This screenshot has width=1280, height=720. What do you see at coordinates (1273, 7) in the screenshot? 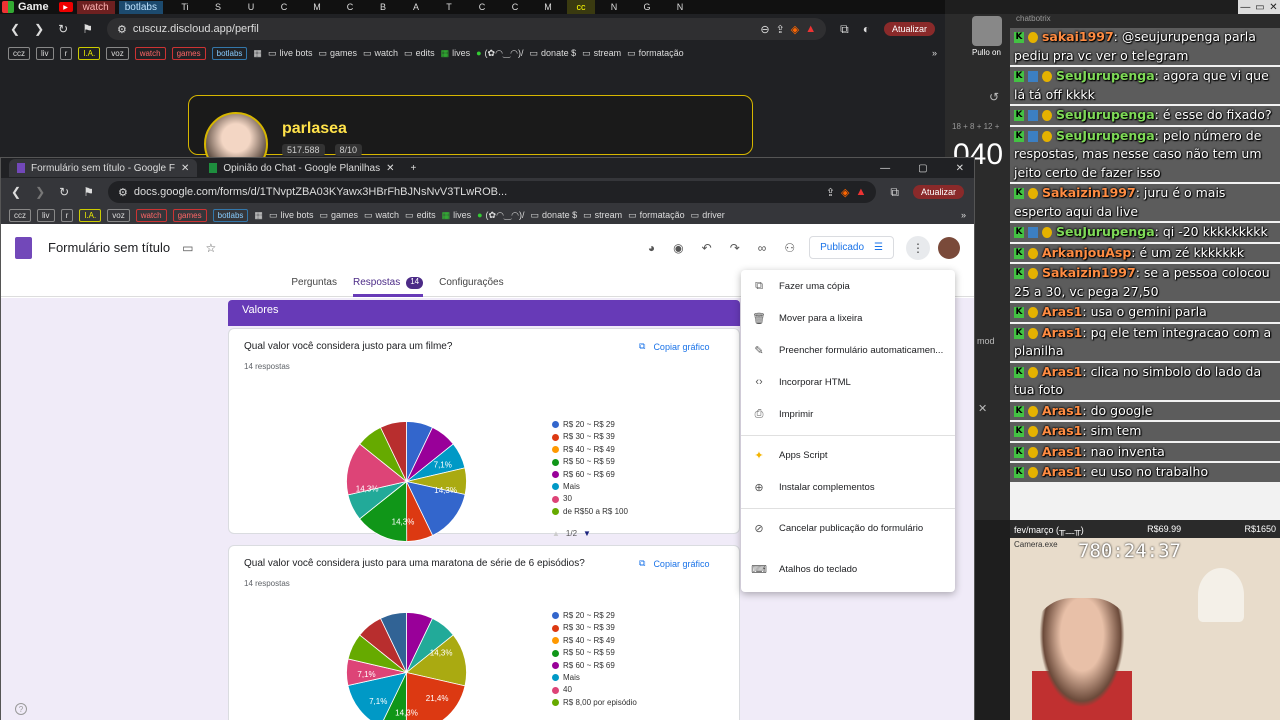
I see `close-button: ✕` at bounding box center [1273, 7].